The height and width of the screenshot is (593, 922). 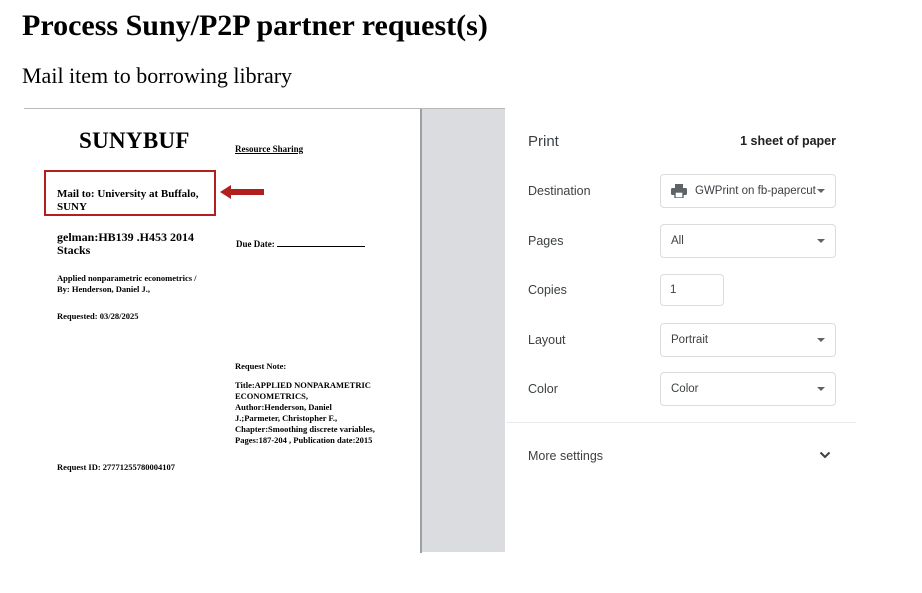 I want to click on color-label: Color, so click(x=543, y=389).